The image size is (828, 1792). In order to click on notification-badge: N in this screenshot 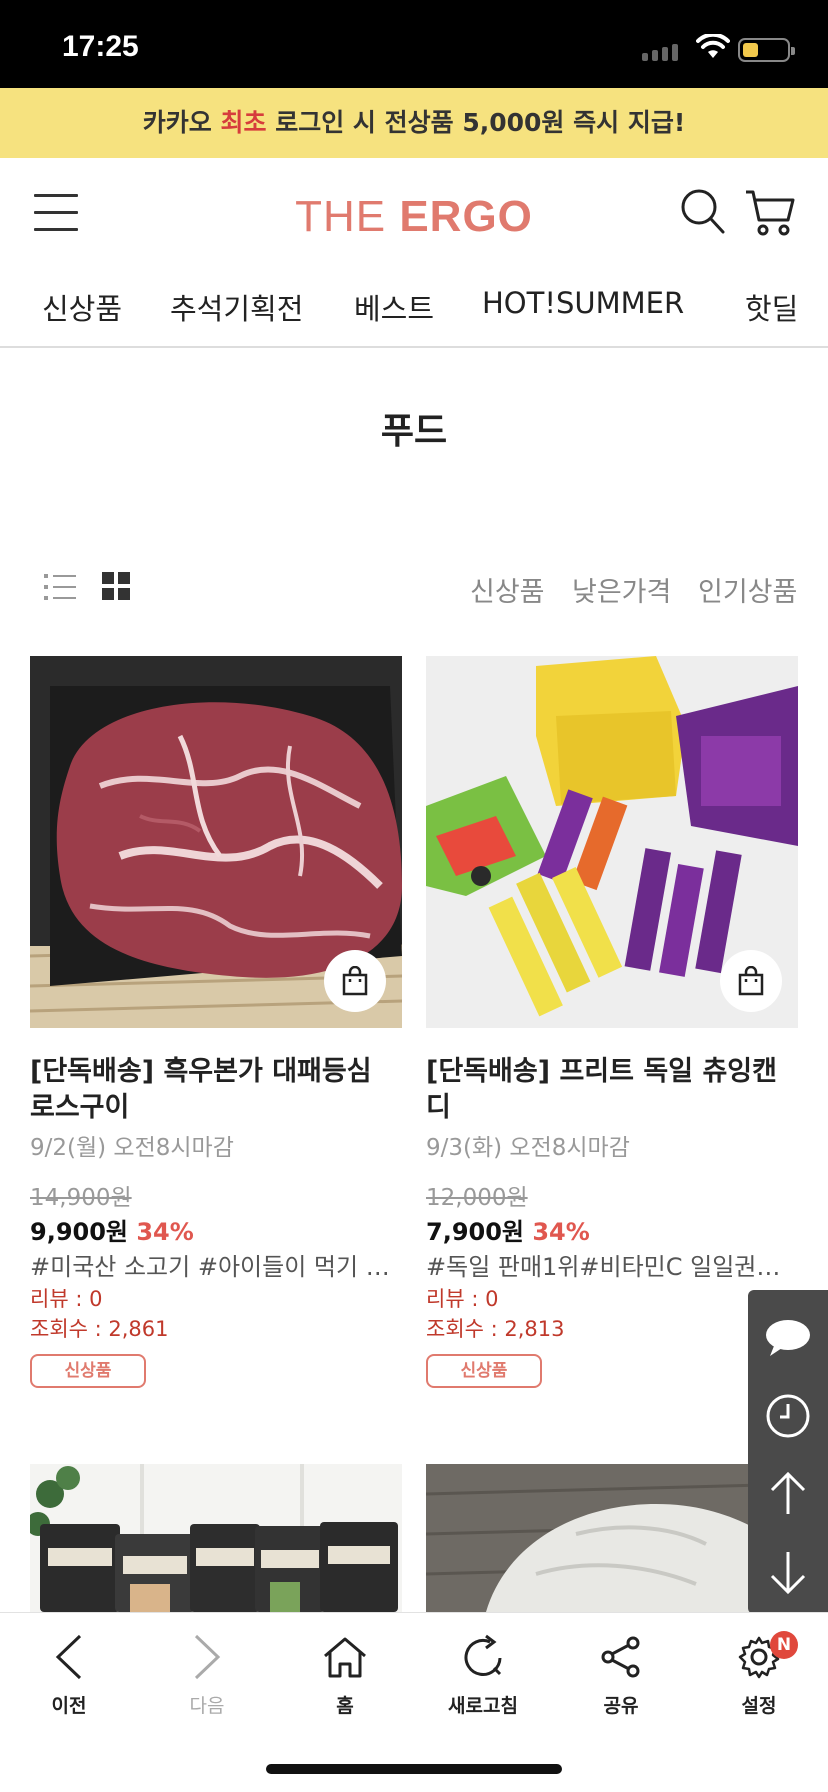, I will do `click(784, 1645)`.